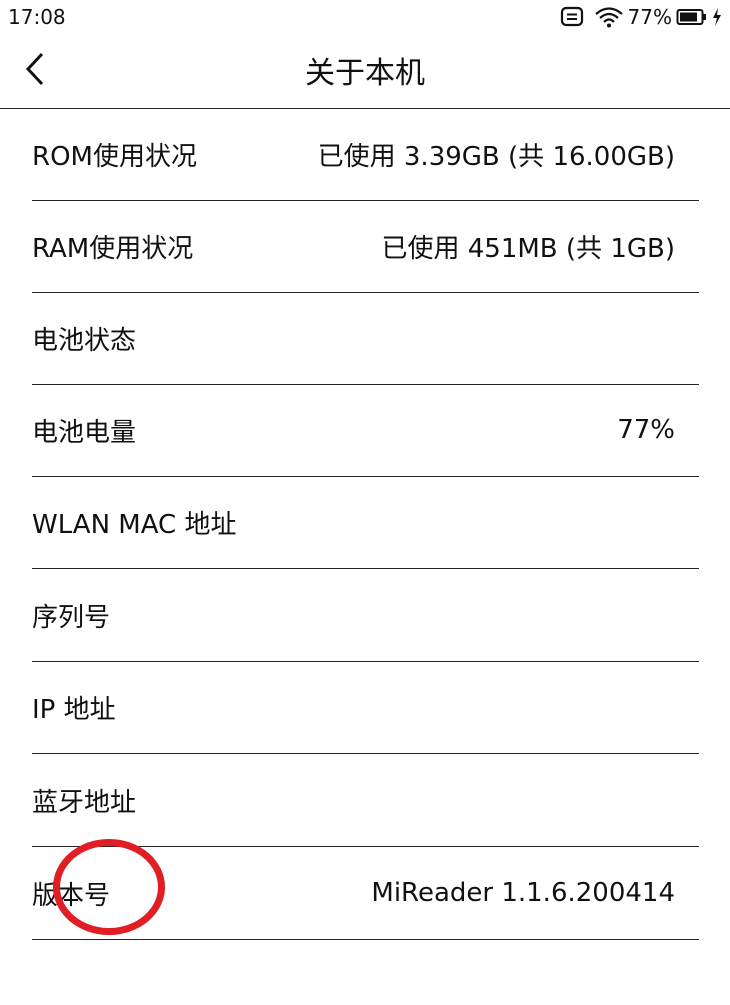 The width and height of the screenshot is (730, 1005). What do you see at coordinates (84, 802) in the screenshot?
I see `row-label: 蓝牙地址` at bounding box center [84, 802].